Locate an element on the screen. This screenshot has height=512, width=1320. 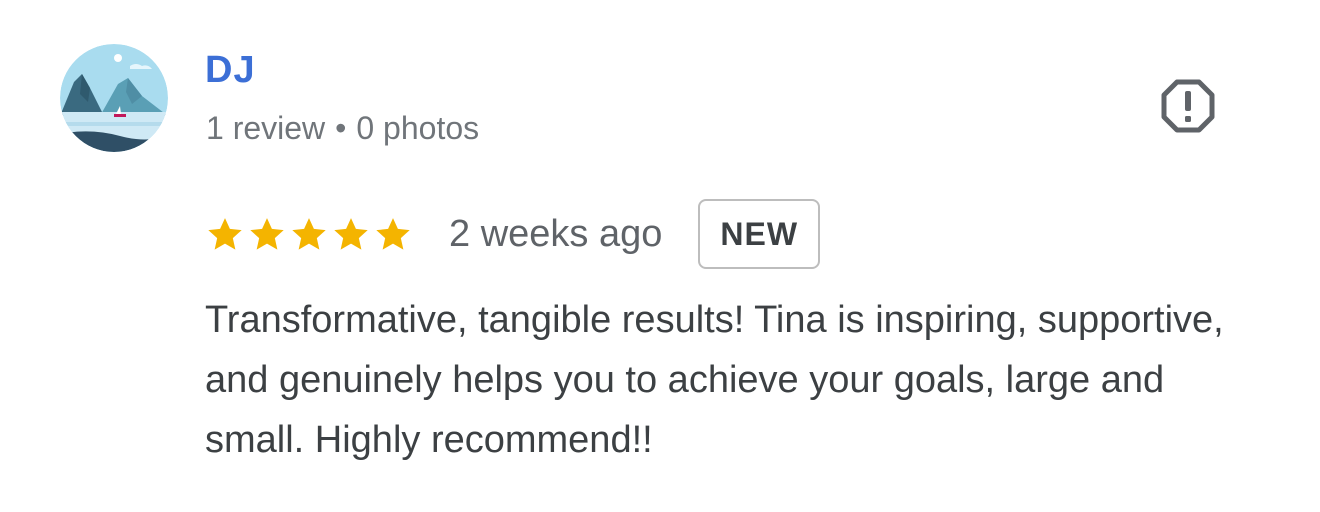
review-date: 2 weeks ago is located at coordinates (556, 234).